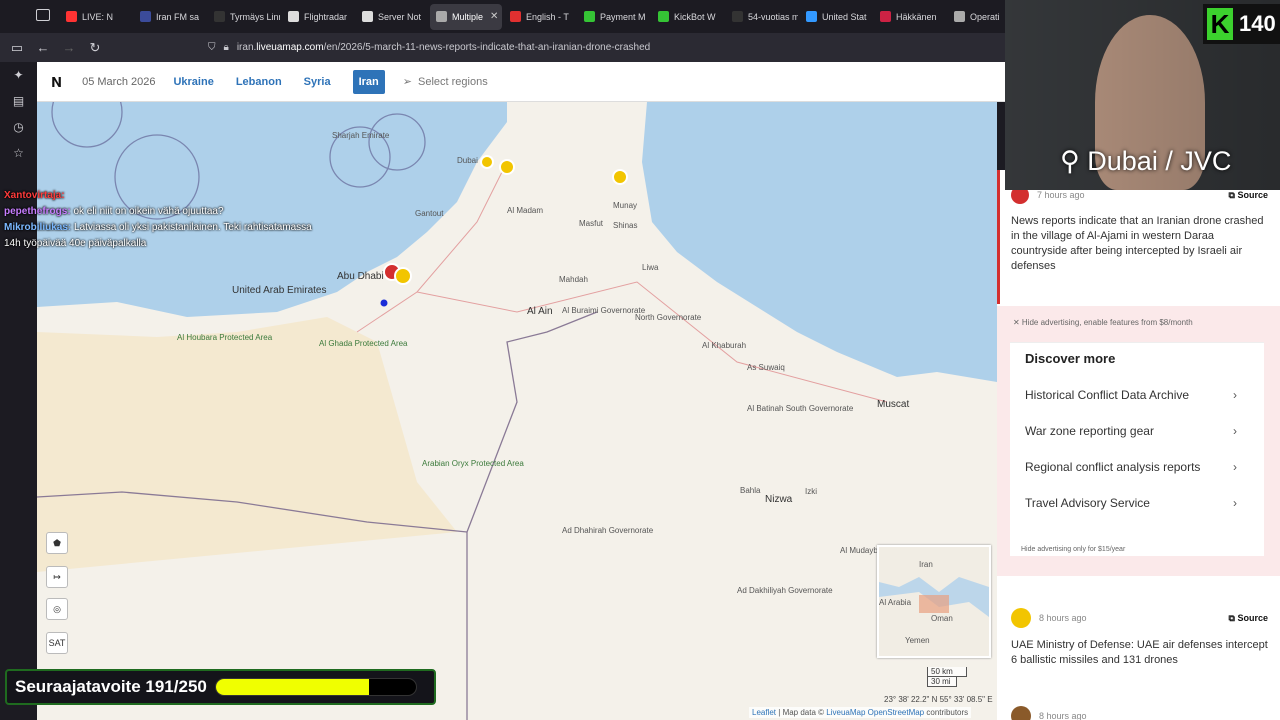 The width and height of the screenshot is (1280, 720). What do you see at coordinates (762, 17) in the screenshot?
I see `browser-tab: 54-vuotias mie` at bounding box center [762, 17].